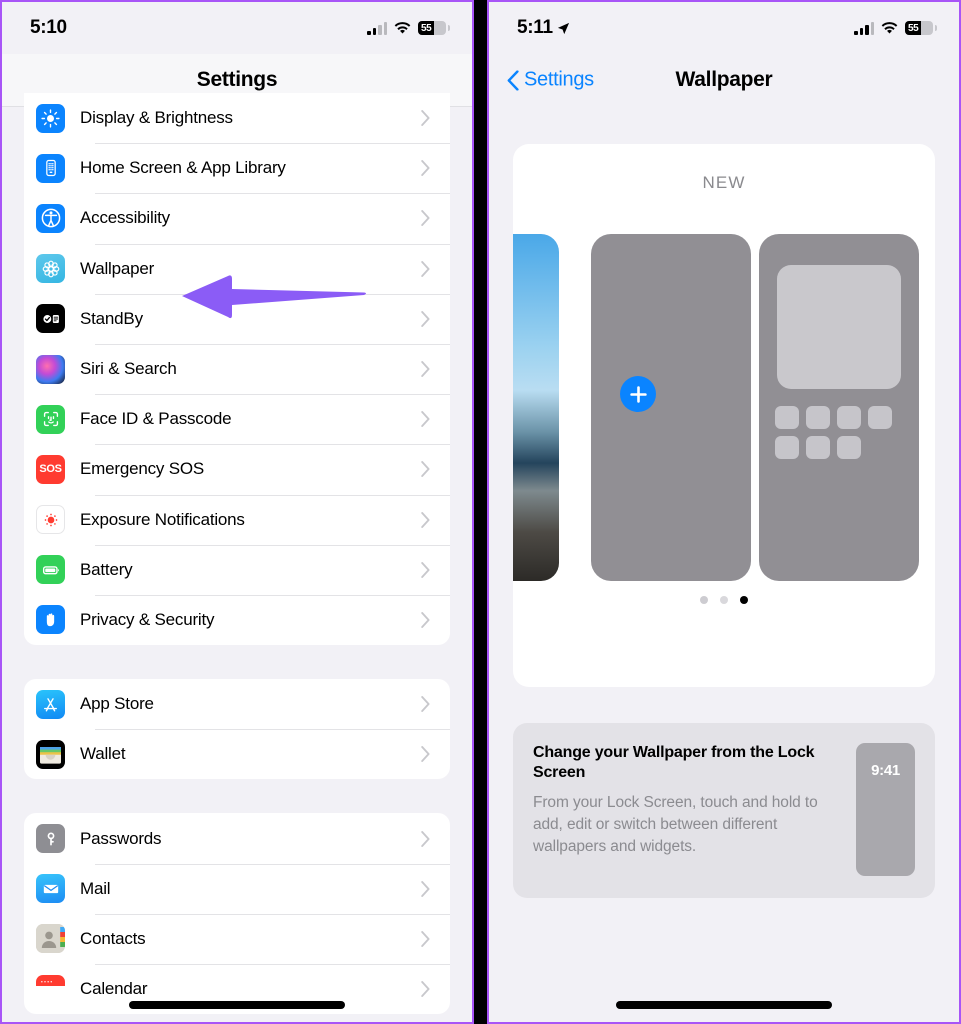 The height and width of the screenshot is (1024, 961). I want to click on accessibility-icon, so click(50, 218).